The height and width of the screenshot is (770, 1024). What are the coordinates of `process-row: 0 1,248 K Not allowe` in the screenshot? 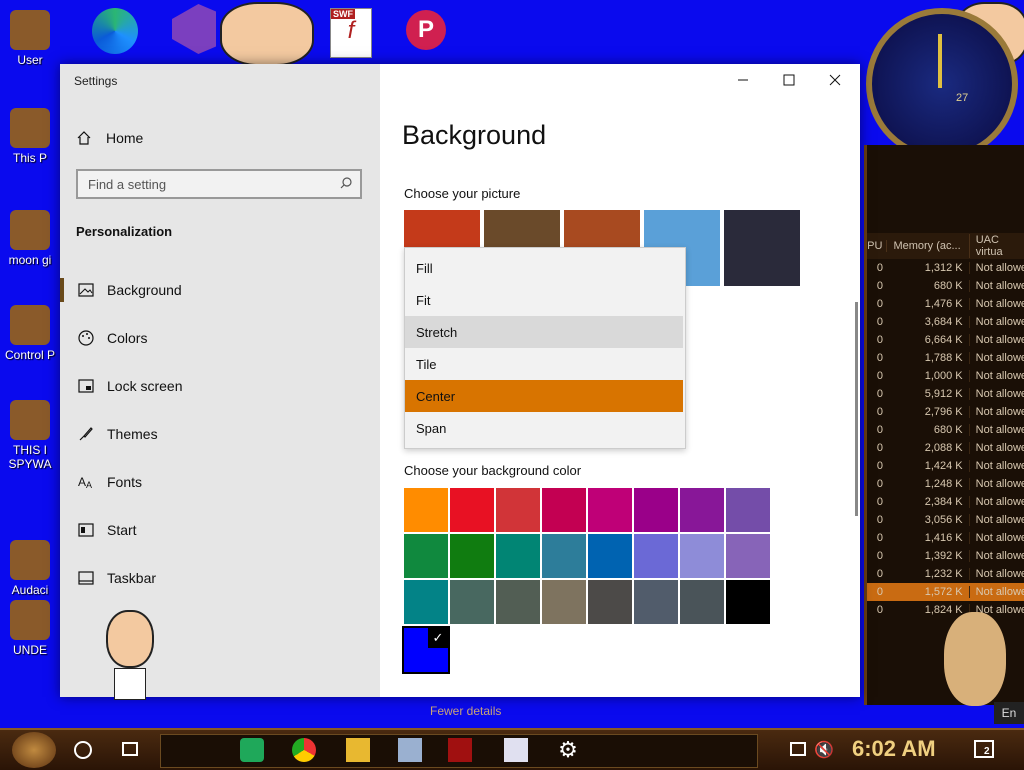 It's located at (945, 484).